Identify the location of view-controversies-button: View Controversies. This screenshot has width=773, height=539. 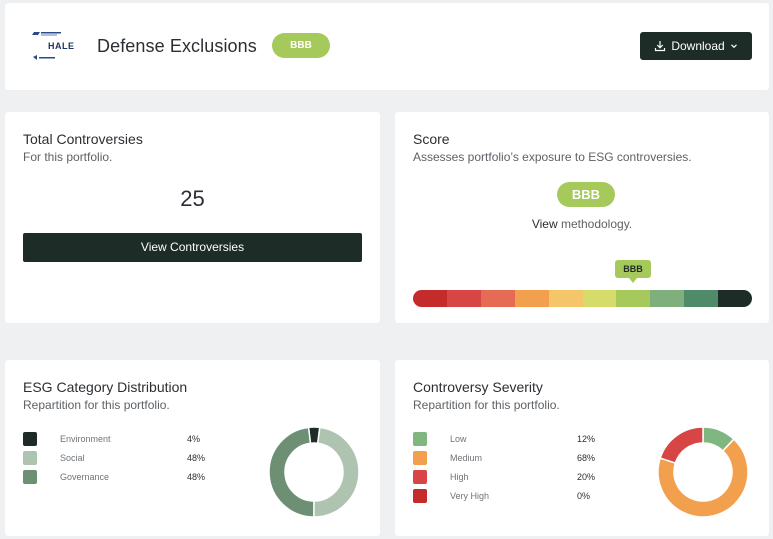
(192, 247).